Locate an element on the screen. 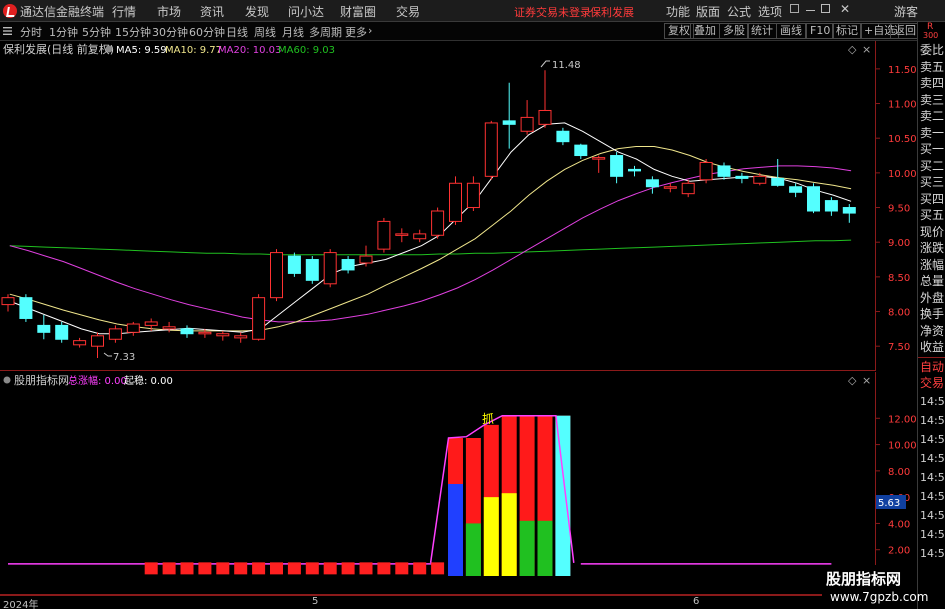  period-more: 更多 is located at coordinates (356, 32).